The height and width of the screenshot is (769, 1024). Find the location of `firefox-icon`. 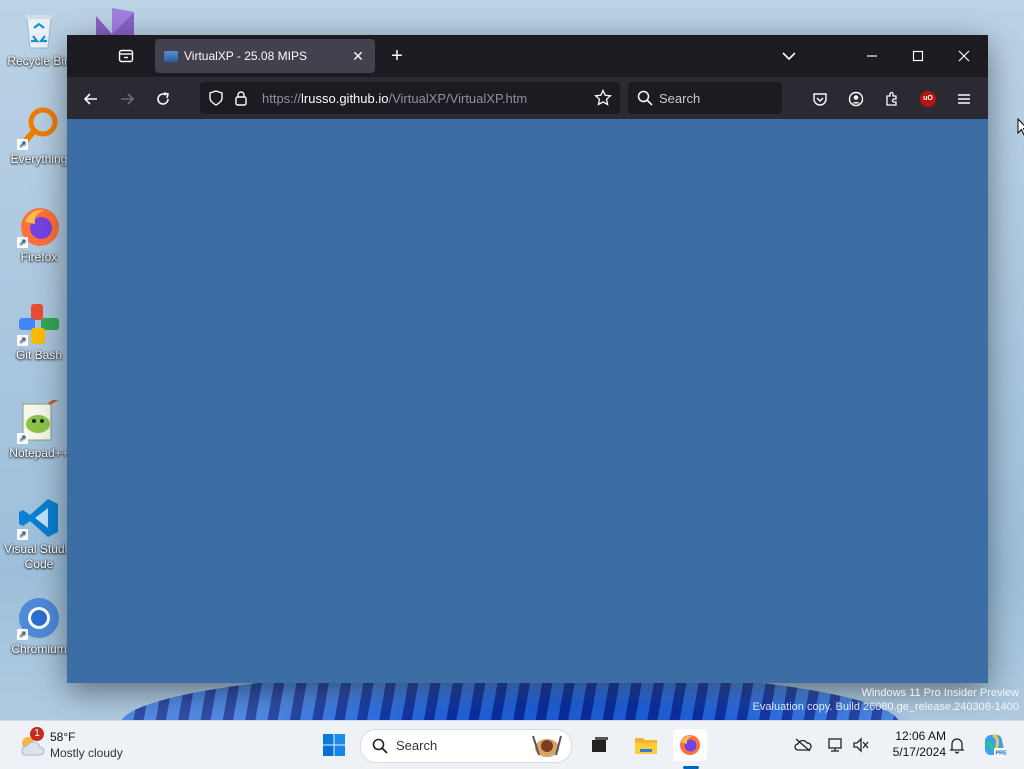

firefox-icon is located at coordinates (690, 745).